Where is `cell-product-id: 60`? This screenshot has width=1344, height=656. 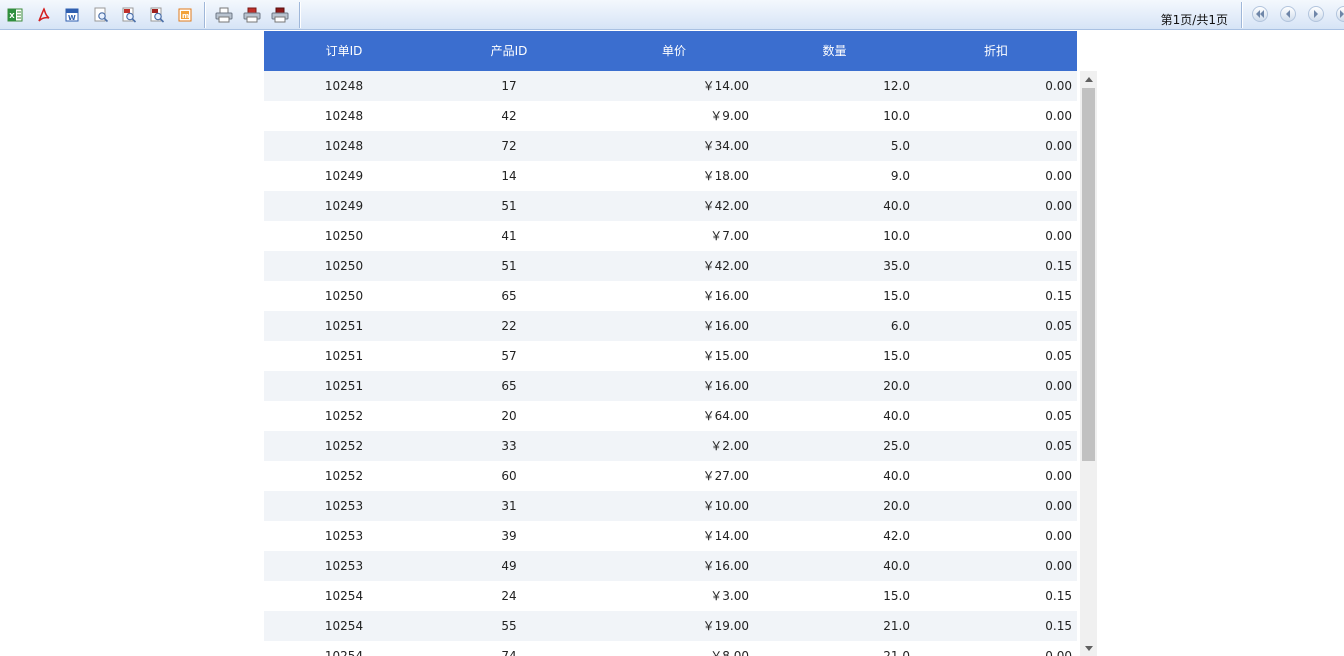 cell-product-id: 60 is located at coordinates (509, 476).